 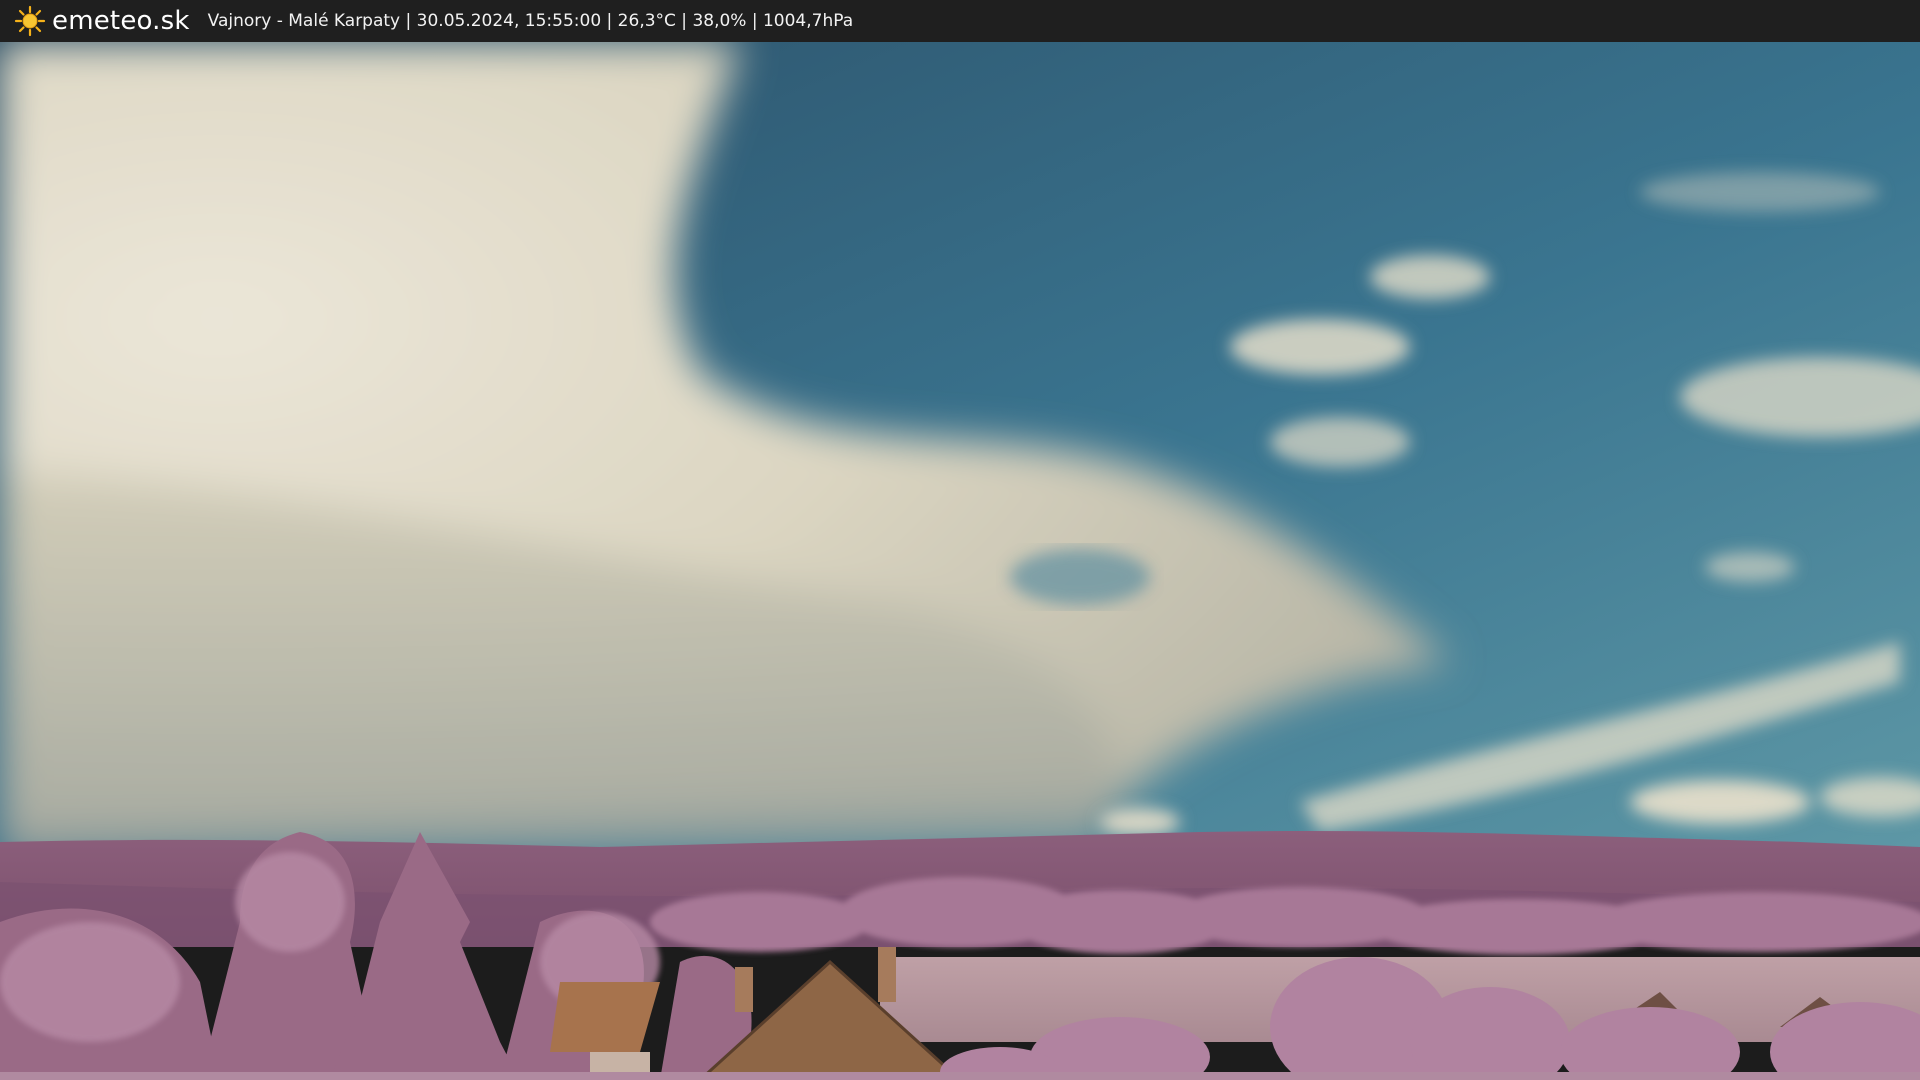 I want to click on blue-gap, so click(x=1080, y=577).